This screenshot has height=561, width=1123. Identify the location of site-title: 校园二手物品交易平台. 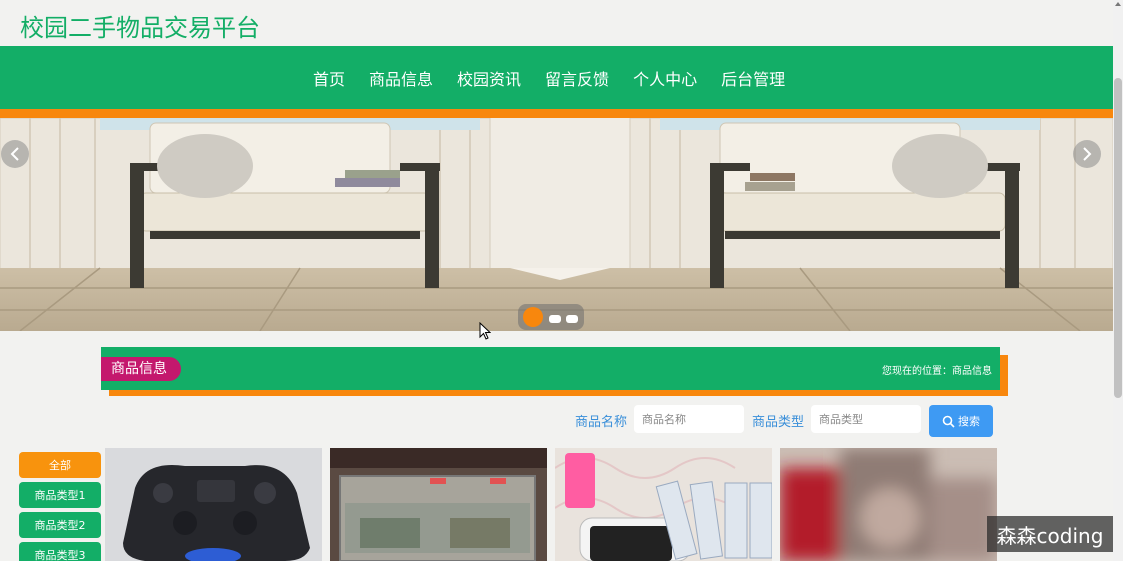
(140, 28).